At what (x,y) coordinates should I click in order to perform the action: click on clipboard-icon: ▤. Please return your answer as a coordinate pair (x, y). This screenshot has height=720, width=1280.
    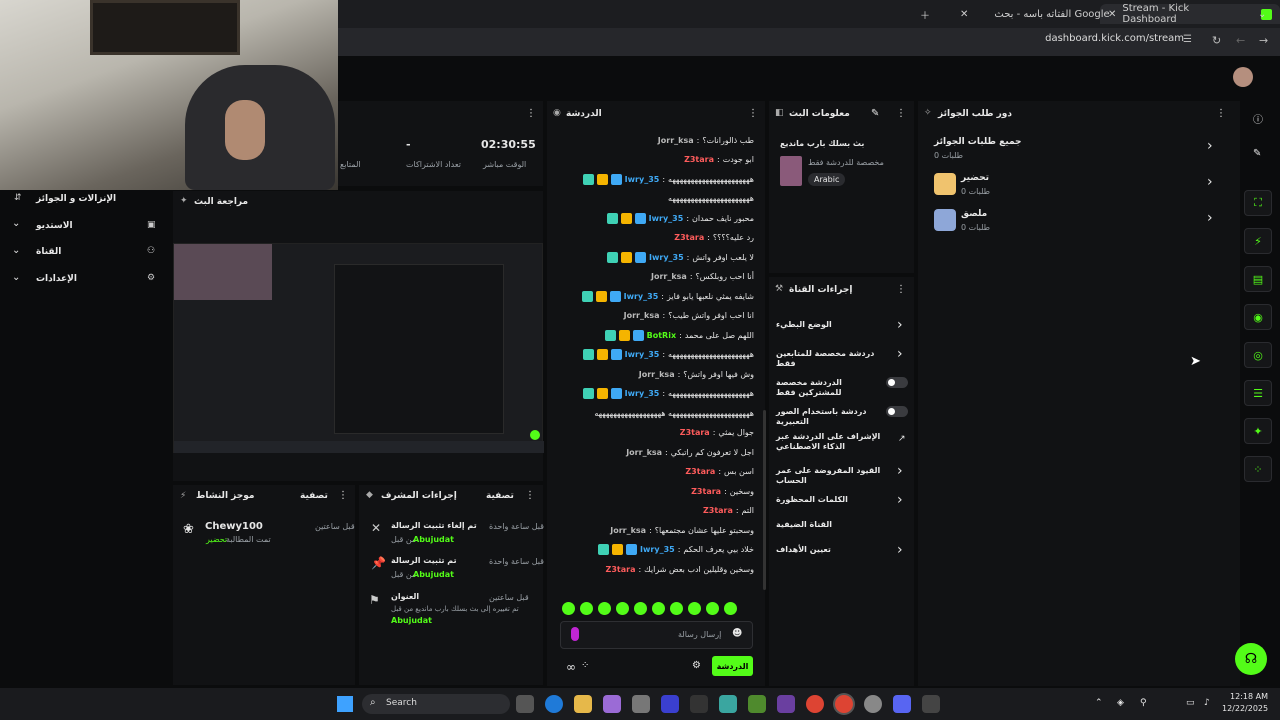
    Looking at the image, I should click on (1258, 279).